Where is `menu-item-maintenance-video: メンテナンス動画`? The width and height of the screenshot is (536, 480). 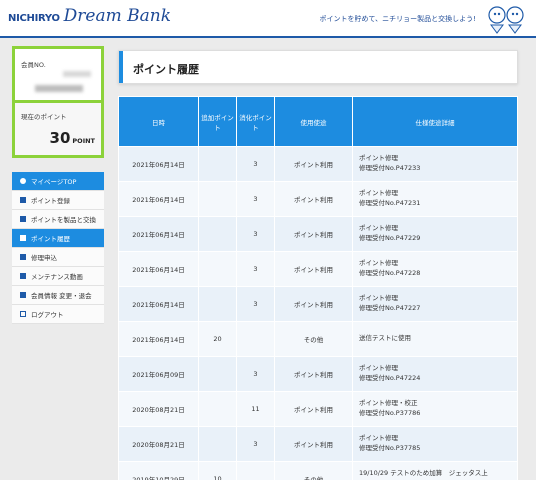 menu-item-maintenance-video: メンテナンス動画 is located at coordinates (58, 276).